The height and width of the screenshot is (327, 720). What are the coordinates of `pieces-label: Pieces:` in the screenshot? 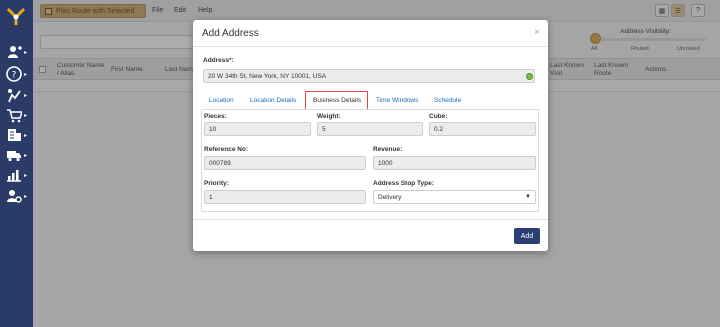 It's located at (215, 116).